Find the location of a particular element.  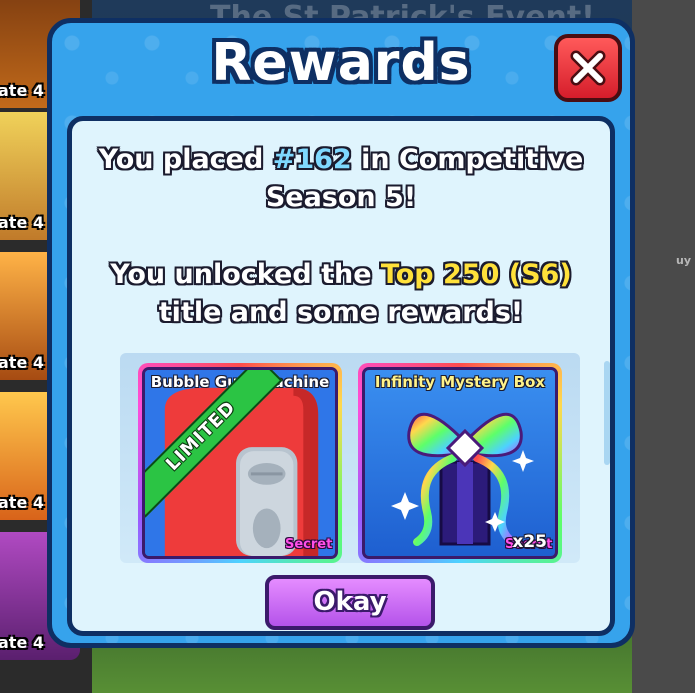

close-button is located at coordinates (588, 68).